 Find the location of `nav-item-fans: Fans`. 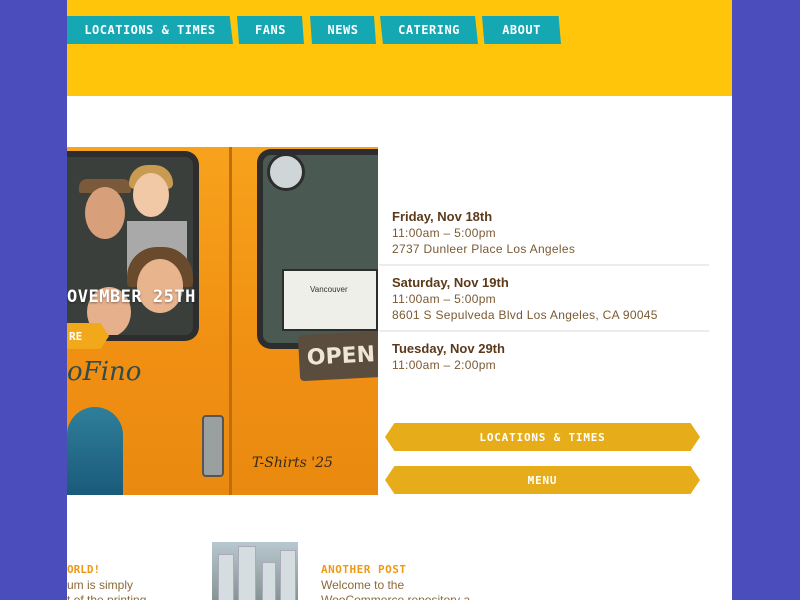

nav-item-fans: Fans is located at coordinates (270, 30).